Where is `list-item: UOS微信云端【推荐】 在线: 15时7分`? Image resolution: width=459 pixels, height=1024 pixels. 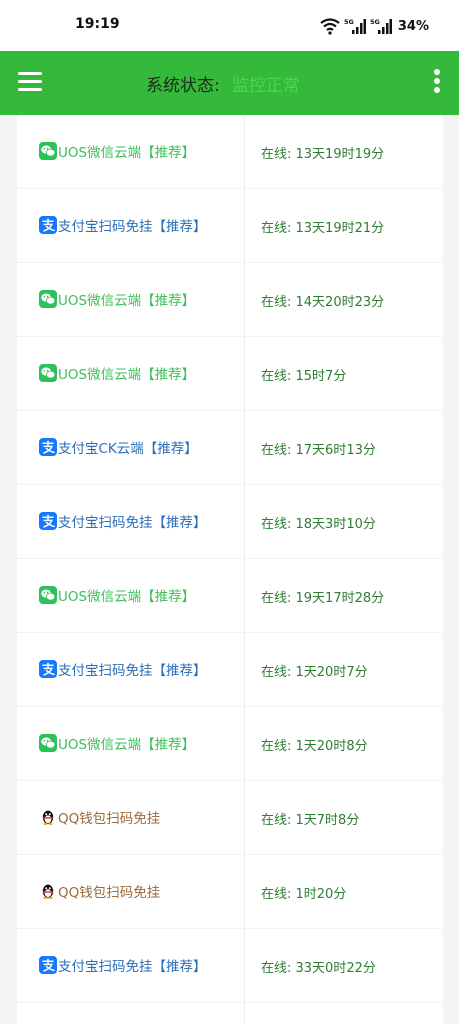
list-item: UOS微信云端【推荐】 在线: 15时7分 is located at coordinates (230, 374).